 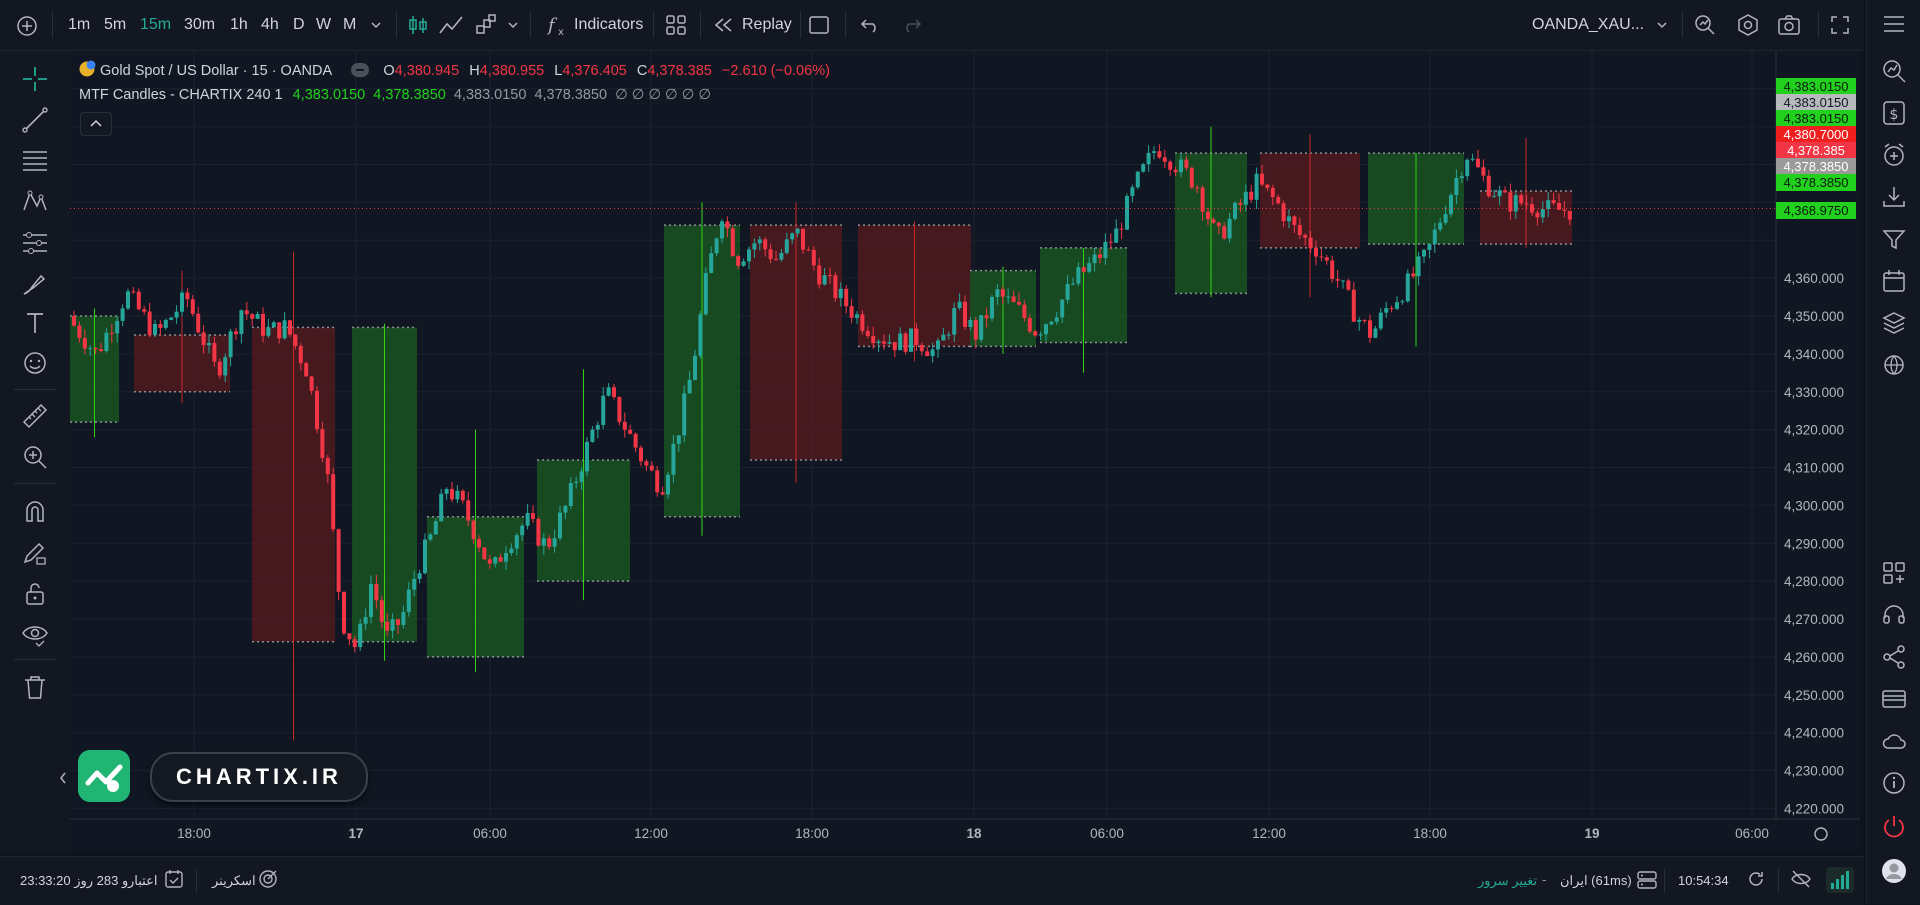 I want to click on timeframe-4h: 4h, so click(x=270, y=25).